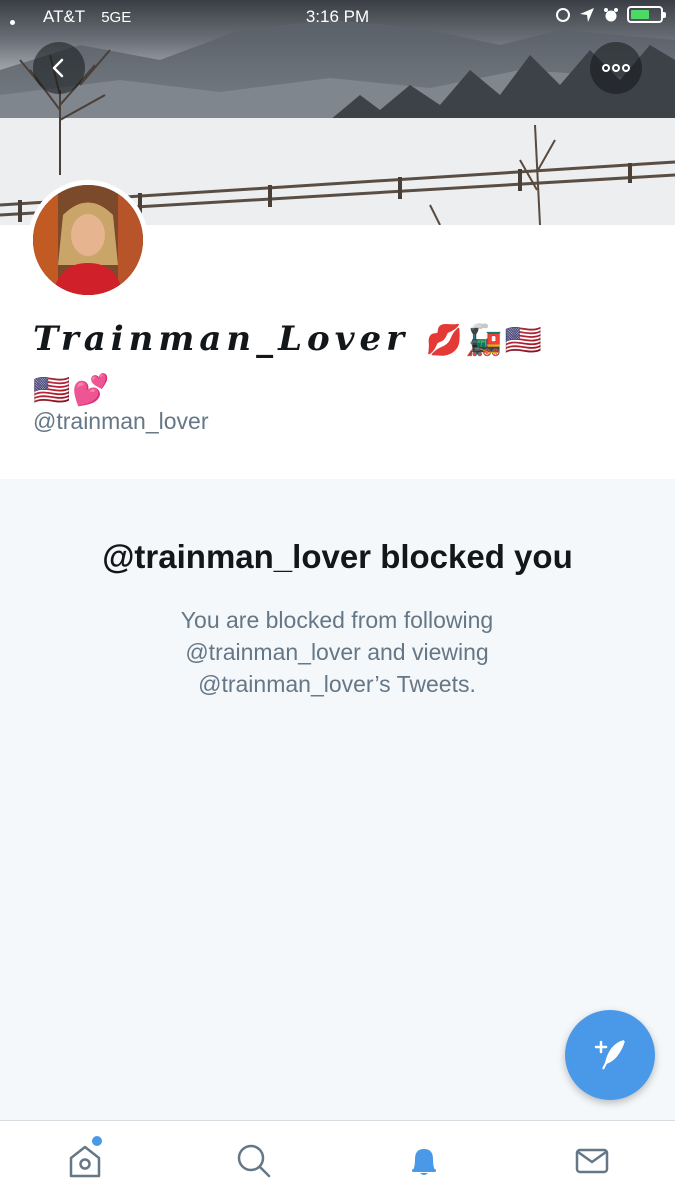 The height and width of the screenshot is (1201, 675). I want to click on battery-icon, so click(646, 14).